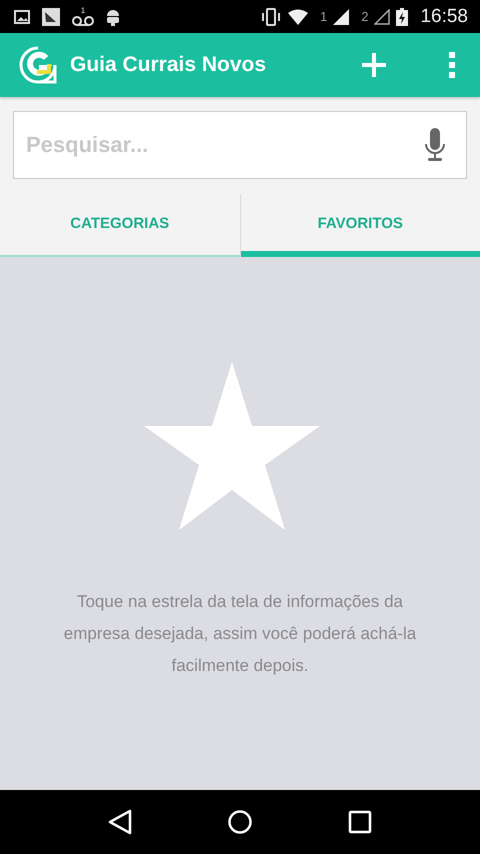 The height and width of the screenshot is (854, 480). I want to click on wifi-icon, so click(298, 16).